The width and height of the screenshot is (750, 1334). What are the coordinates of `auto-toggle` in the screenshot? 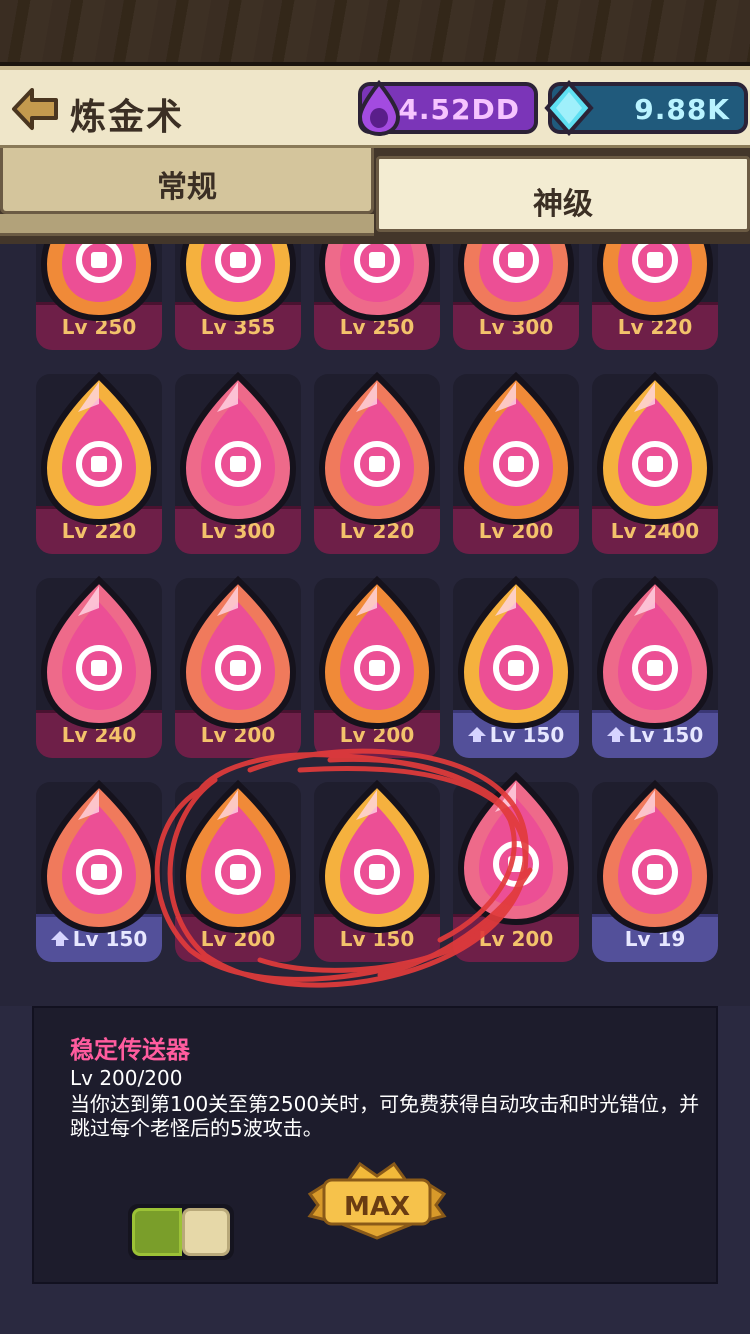 It's located at (181, 1232).